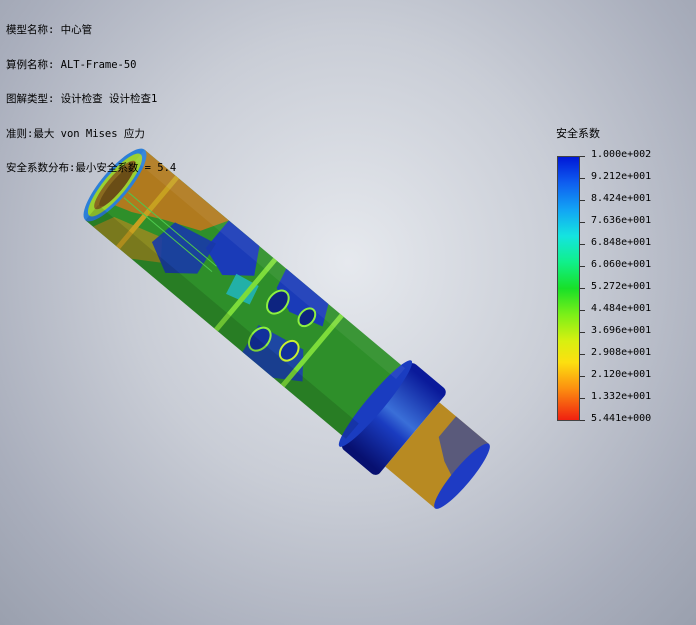  What do you see at coordinates (91, 168) in the screenshot?
I see `fos-distribution-label: 安全系数分布:最小安全系数 = 5.4` at bounding box center [91, 168].